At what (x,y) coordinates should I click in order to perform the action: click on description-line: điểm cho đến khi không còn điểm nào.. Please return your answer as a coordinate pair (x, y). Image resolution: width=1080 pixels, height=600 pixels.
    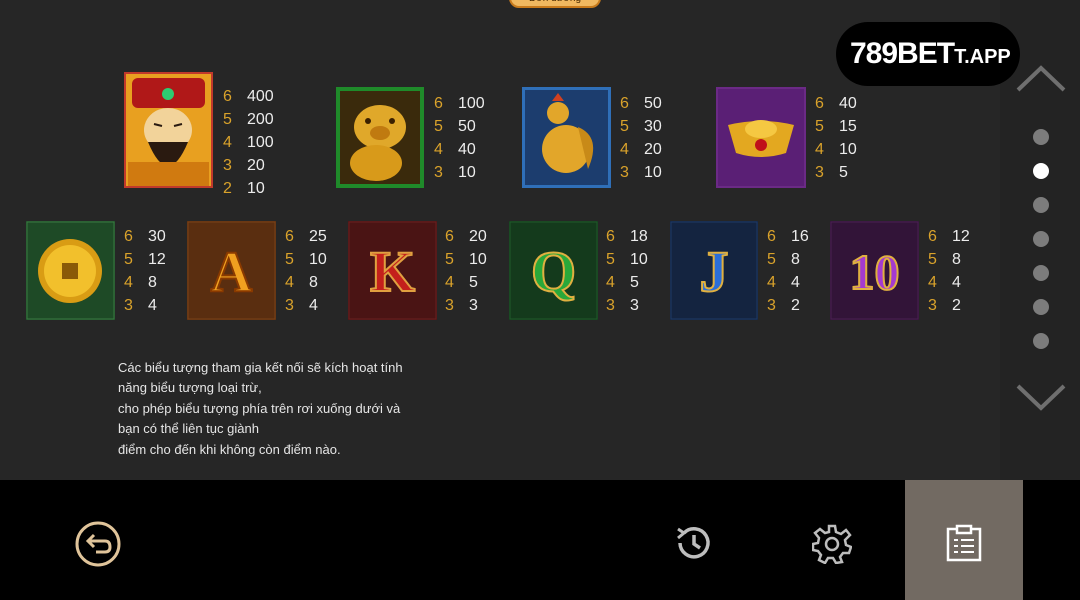
    Looking at the image, I should click on (229, 449).